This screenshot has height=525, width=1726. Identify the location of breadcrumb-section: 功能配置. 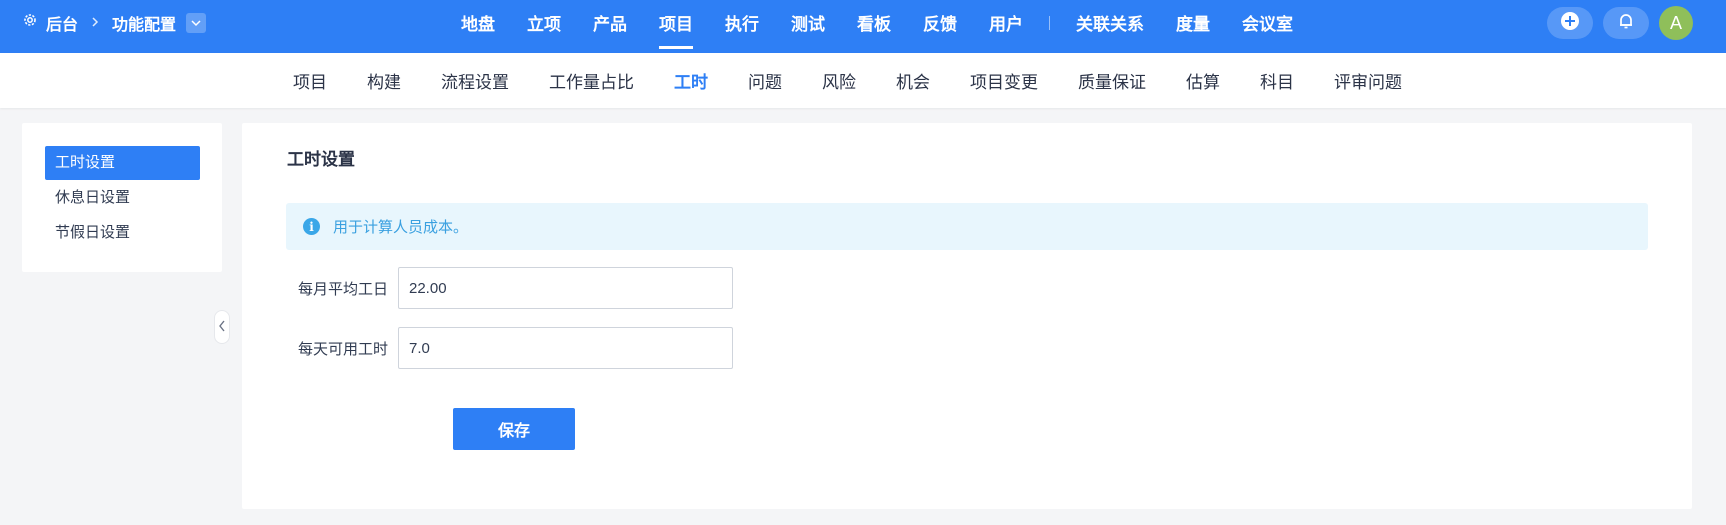
(144, 23).